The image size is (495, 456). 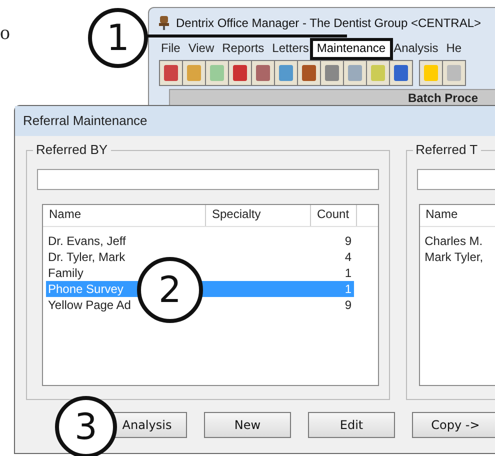 What do you see at coordinates (66, 273) in the screenshot?
I see `name-cell: Family` at bounding box center [66, 273].